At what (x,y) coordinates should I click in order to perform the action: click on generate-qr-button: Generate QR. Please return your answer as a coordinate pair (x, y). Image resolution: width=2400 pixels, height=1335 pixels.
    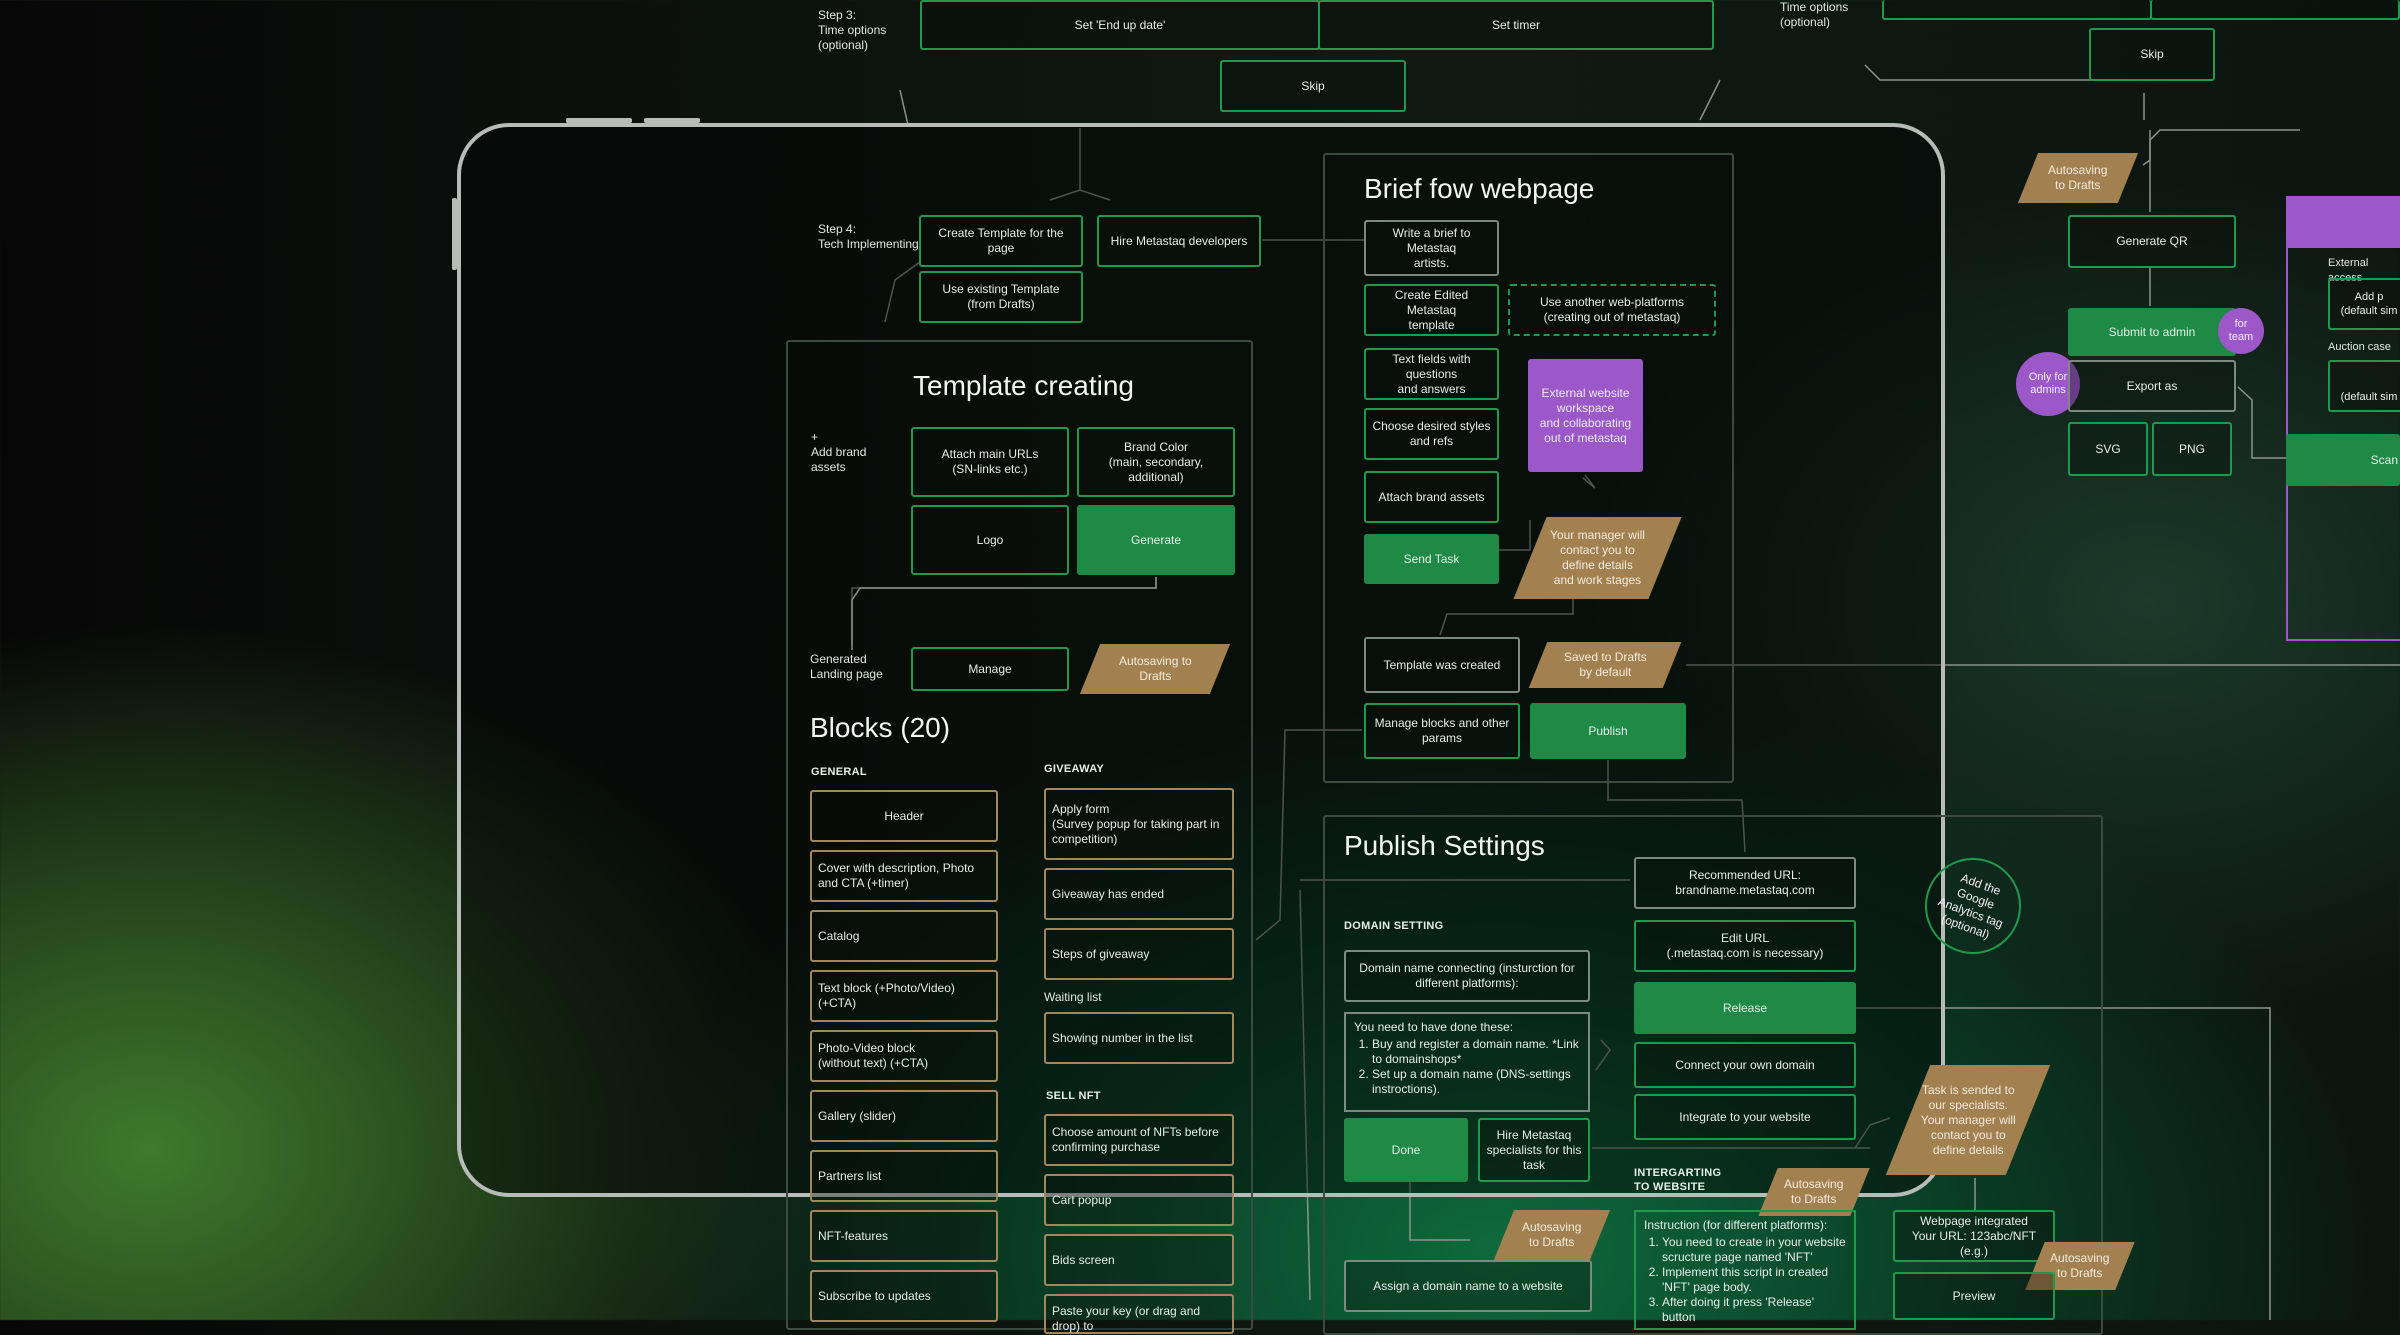
    Looking at the image, I should click on (2152, 241).